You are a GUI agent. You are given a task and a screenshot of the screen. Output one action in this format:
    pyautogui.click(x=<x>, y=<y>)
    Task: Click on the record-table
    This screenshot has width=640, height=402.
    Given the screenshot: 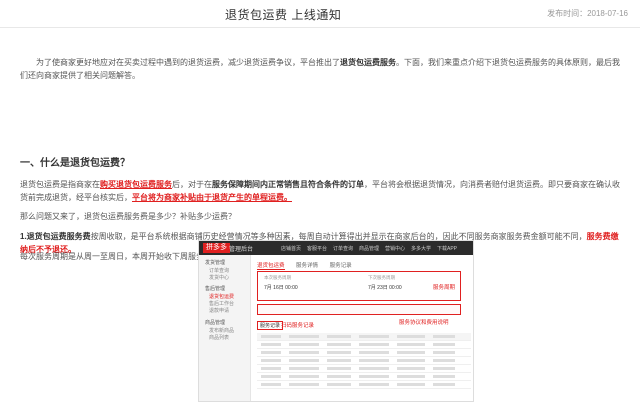 What is the action you would take?
    pyautogui.click(x=364, y=361)
    